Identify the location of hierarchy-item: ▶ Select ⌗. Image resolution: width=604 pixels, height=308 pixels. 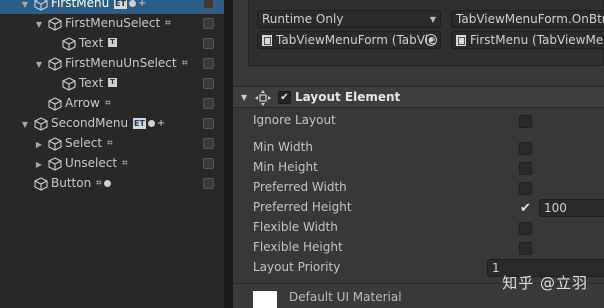
(112, 144).